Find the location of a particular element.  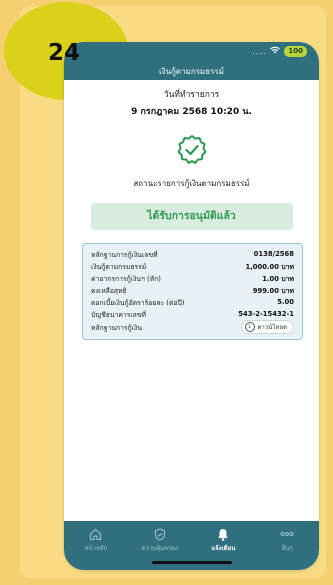

nav-label-more: อื่นๆ is located at coordinates (287, 548).